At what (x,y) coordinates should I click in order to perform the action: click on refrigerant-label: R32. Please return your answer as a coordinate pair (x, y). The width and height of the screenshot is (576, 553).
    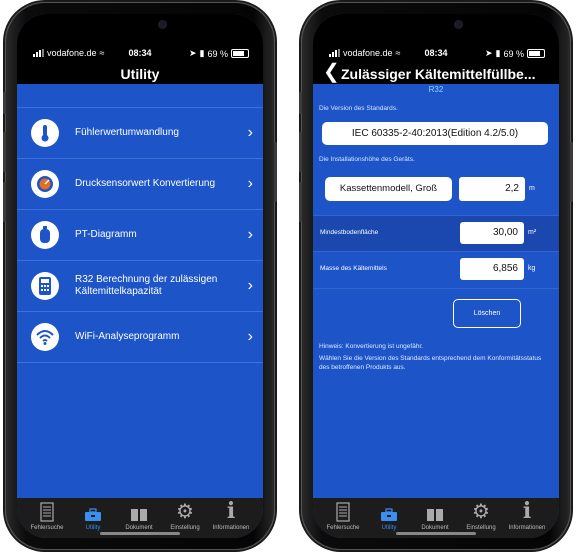
    Looking at the image, I should click on (436, 89).